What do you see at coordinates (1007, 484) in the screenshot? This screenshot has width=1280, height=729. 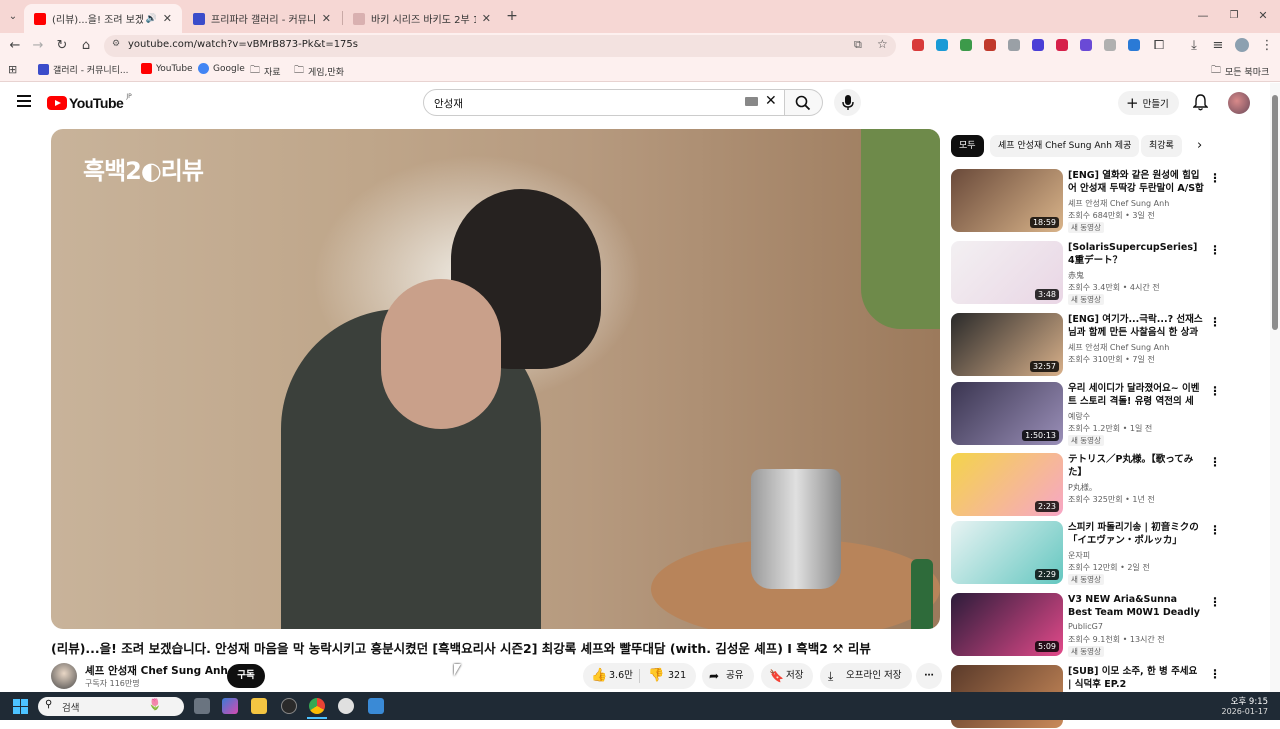 I see `video-thumbnail: 2:23` at bounding box center [1007, 484].